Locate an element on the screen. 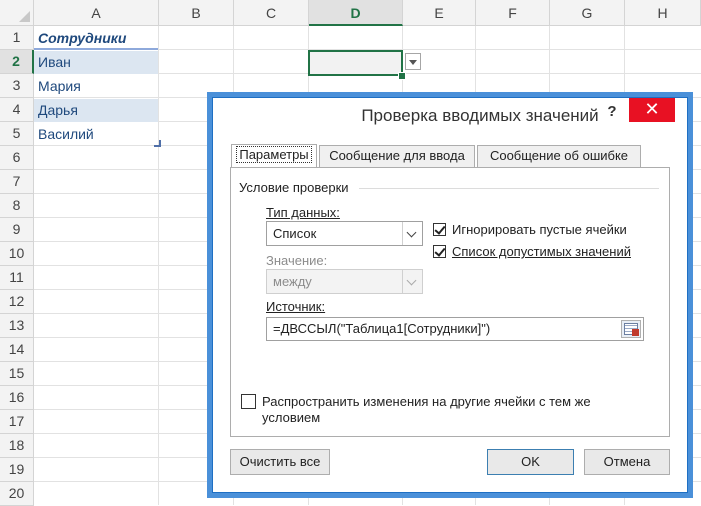 The image size is (701, 506). cancel-button: Отмена is located at coordinates (627, 462).